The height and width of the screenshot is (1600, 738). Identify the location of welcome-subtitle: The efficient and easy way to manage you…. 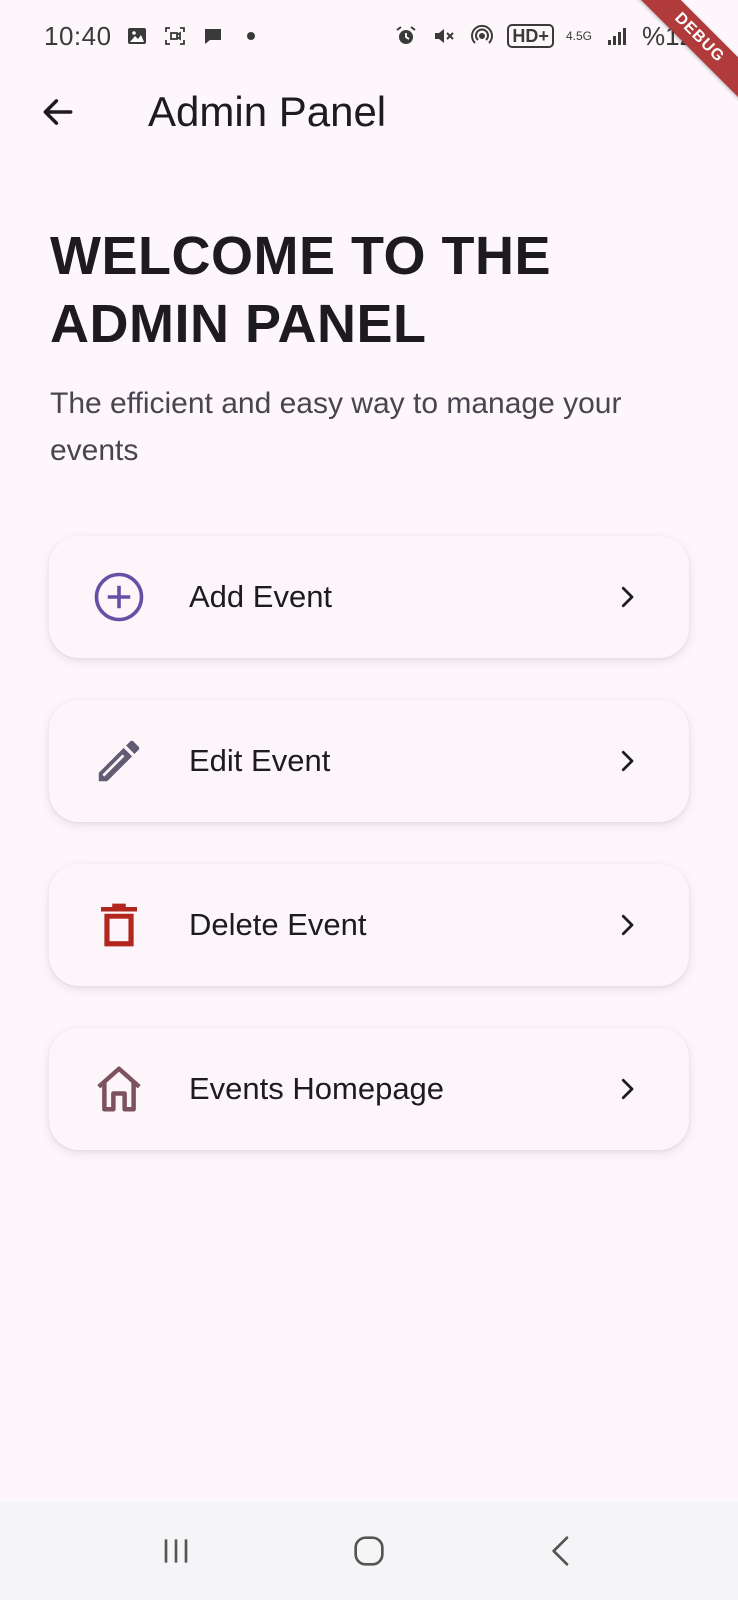
(336, 427).